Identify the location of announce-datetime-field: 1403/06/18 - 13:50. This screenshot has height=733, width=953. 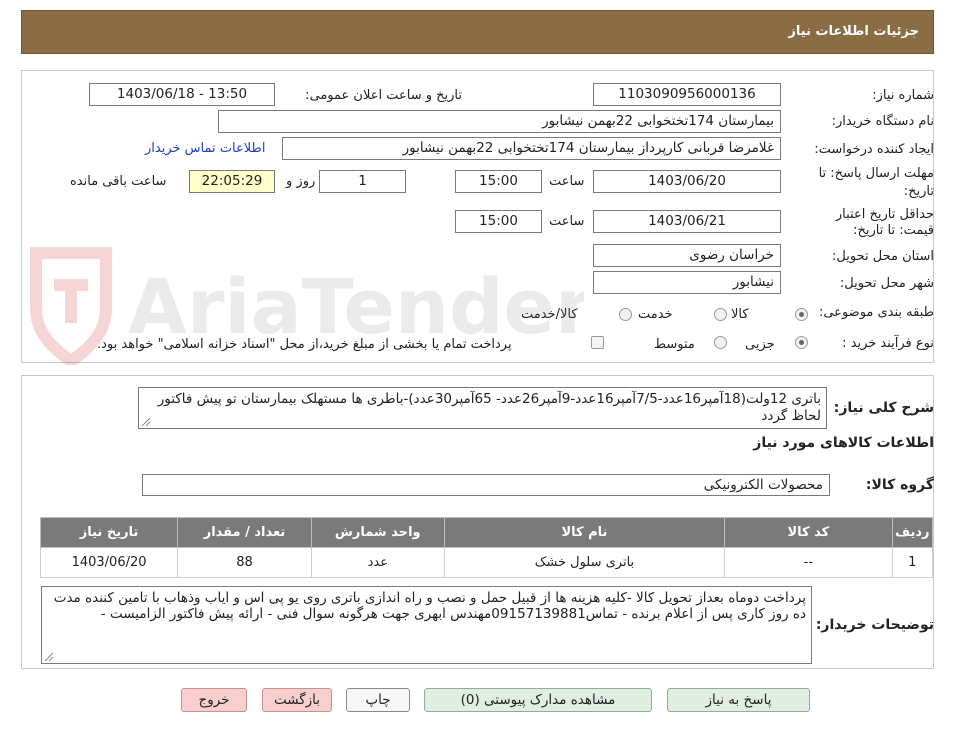
(182, 94).